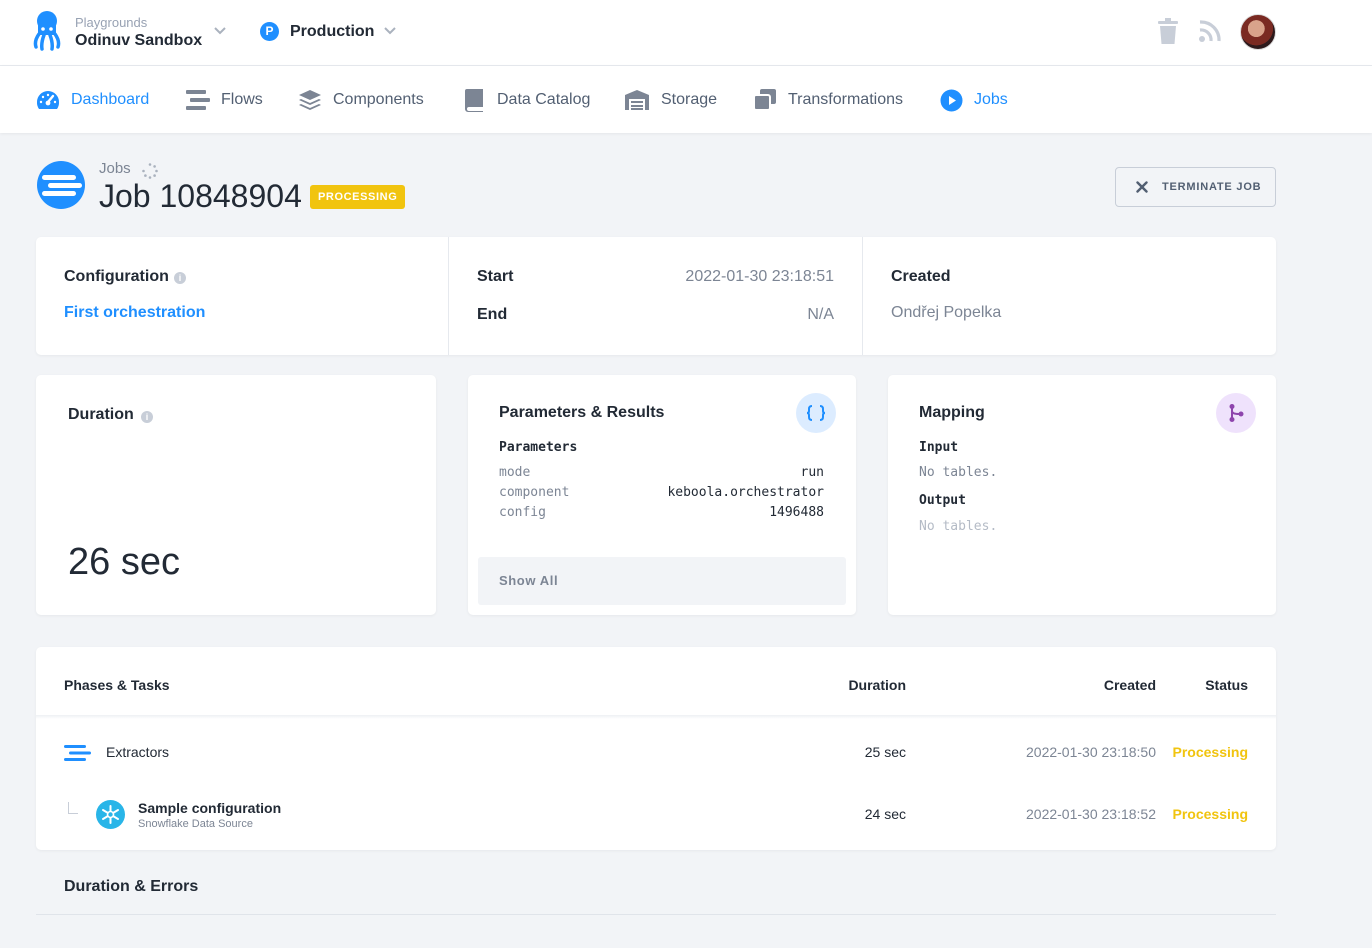  What do you see at coordinates (1226, 685) in the screenshot?
I see `column-header-status: Status` at bounding box center [1226, 685].